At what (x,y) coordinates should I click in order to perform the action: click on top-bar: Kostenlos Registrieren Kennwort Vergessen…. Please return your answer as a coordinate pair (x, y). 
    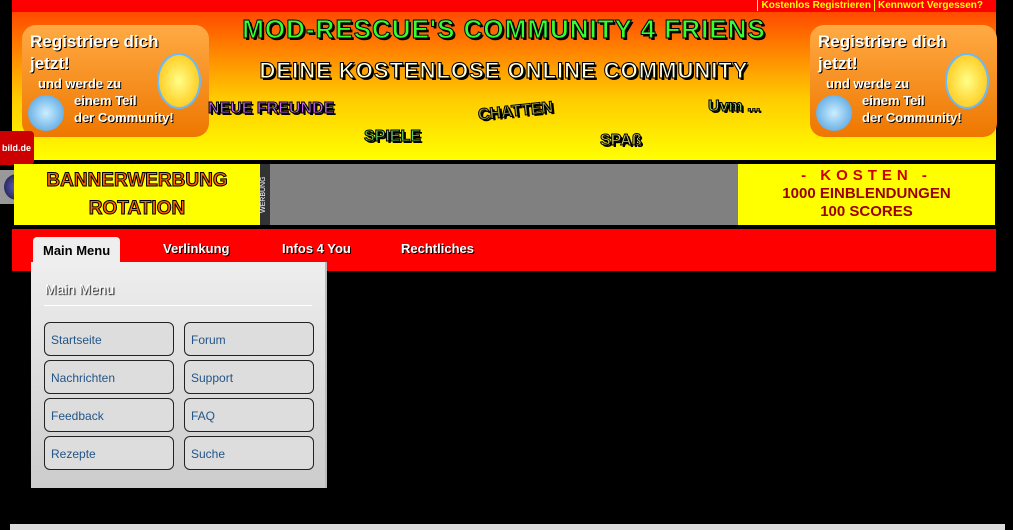
    Looking at the image, I should click on (504, 6).